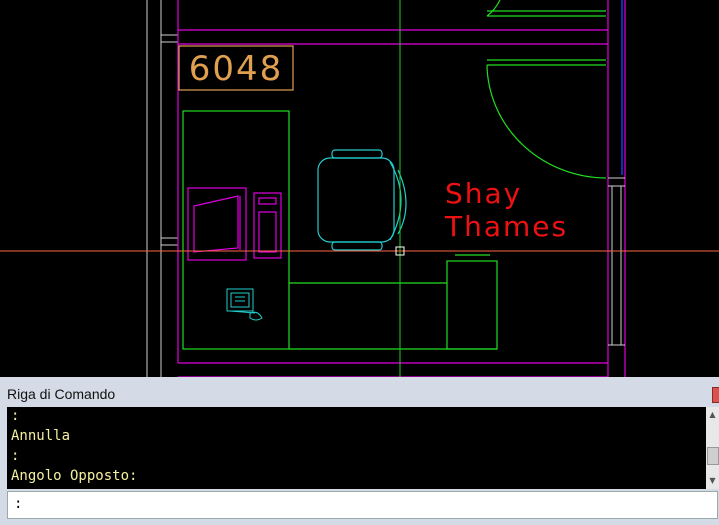  I want to click on command-panel-title: Riga di Comando, so click(61, 394).